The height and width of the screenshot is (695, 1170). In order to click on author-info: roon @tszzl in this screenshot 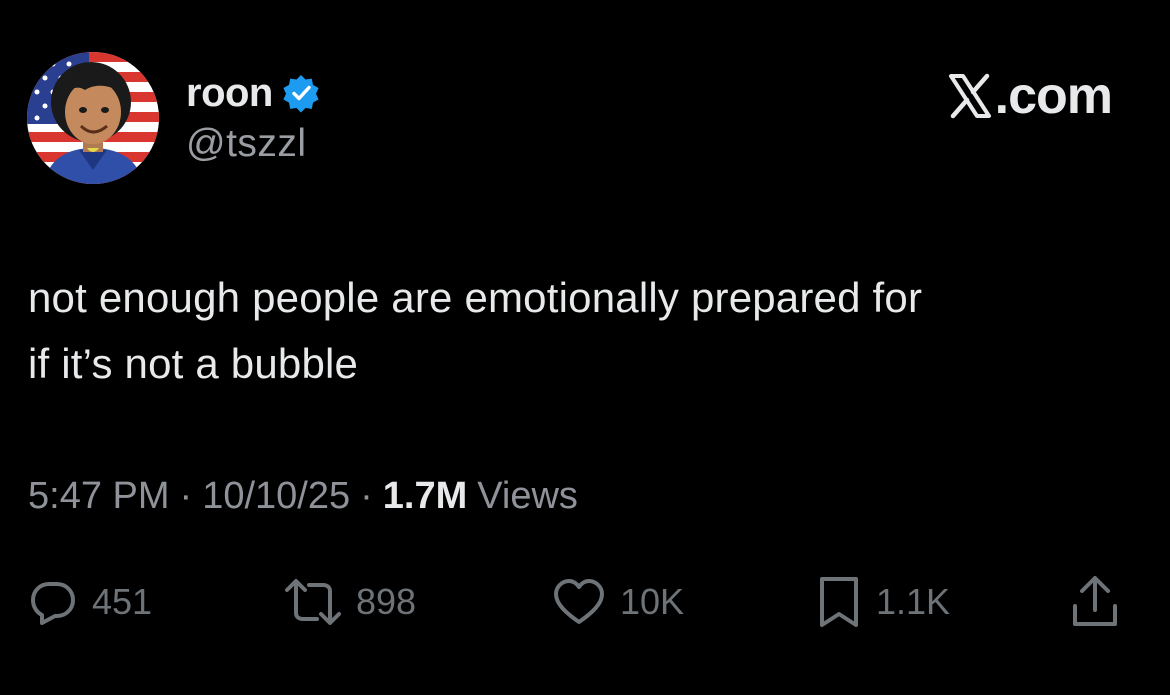, I will do `click(253, 120)`.